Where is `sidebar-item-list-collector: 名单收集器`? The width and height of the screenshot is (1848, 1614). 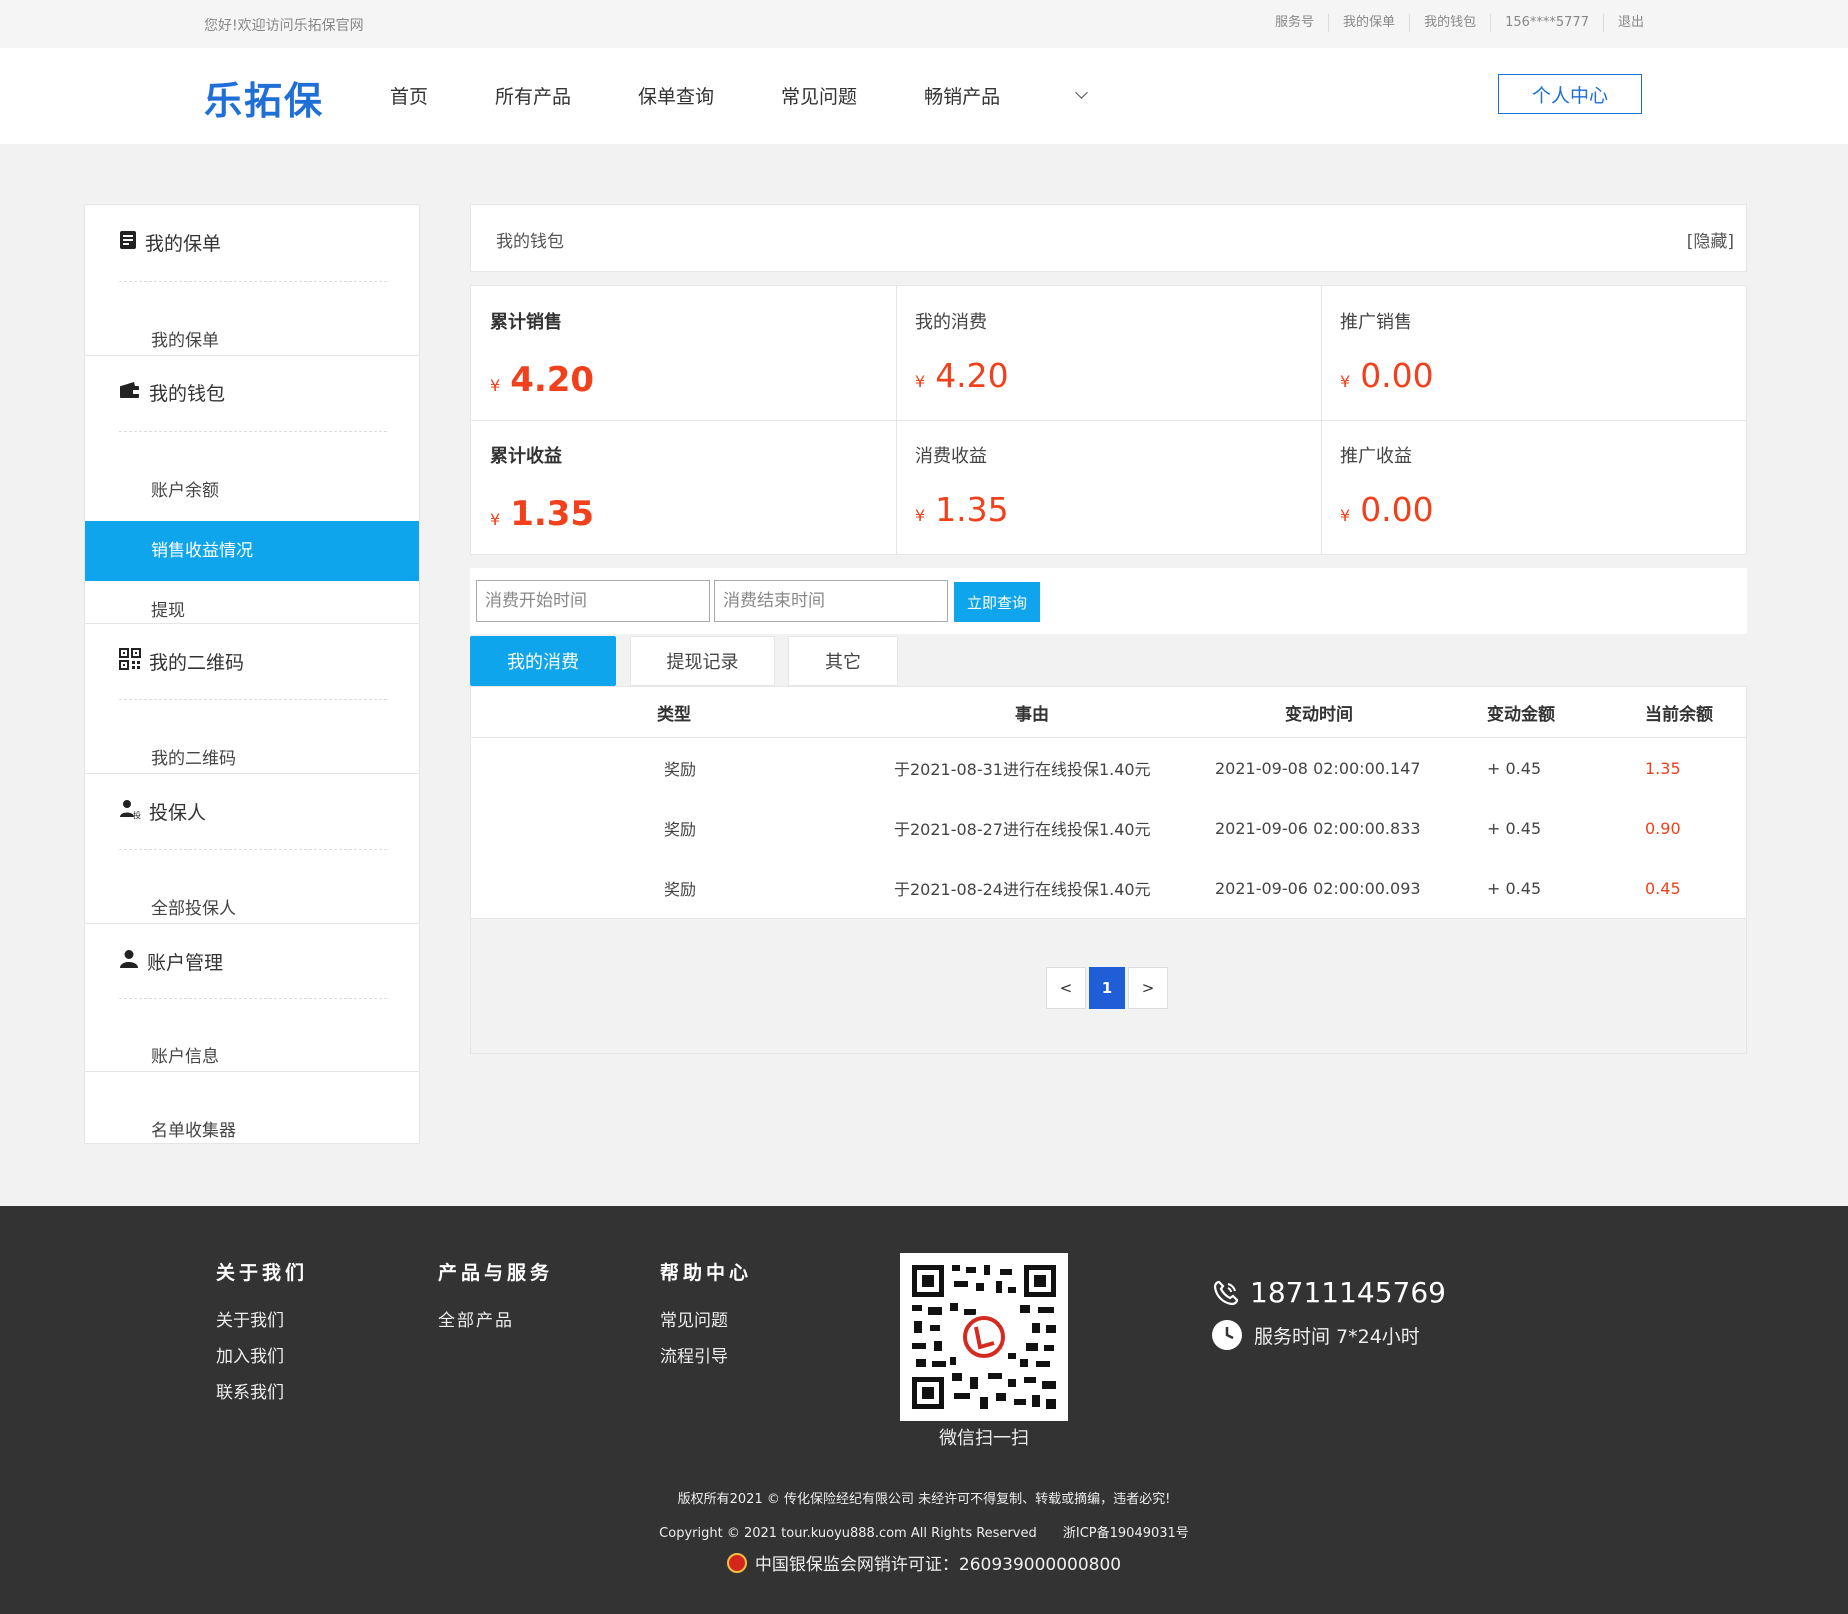 sidebar-item-list-collector: 名单收集器 is located at coordinates (252, 1131).